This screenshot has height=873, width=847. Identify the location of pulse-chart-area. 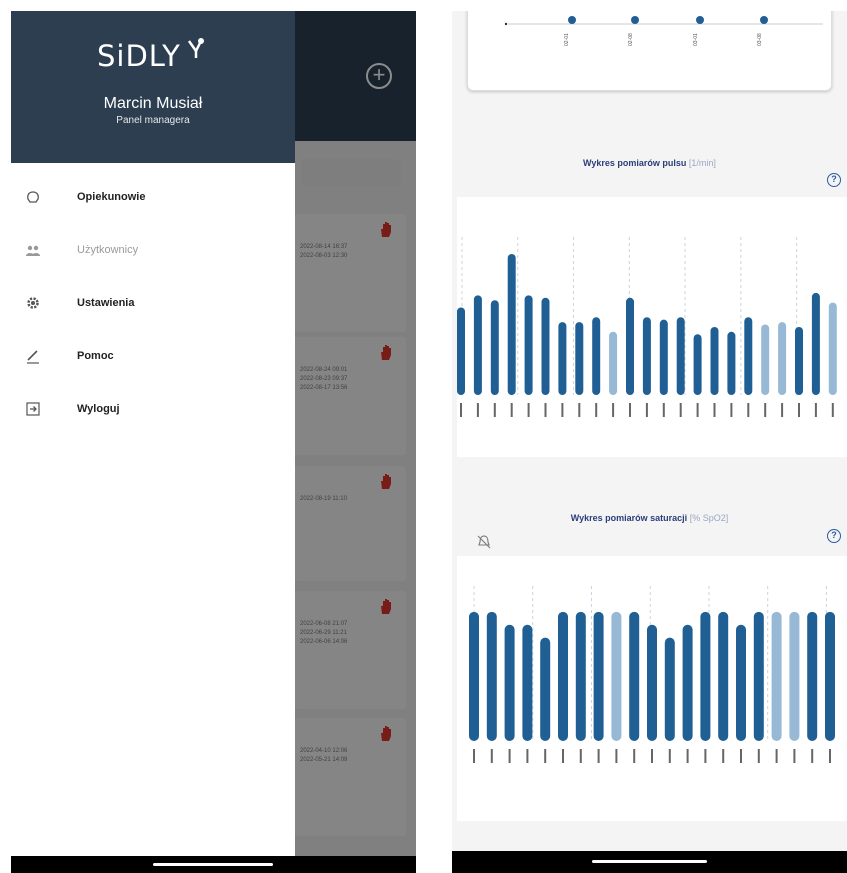
(652, 327).